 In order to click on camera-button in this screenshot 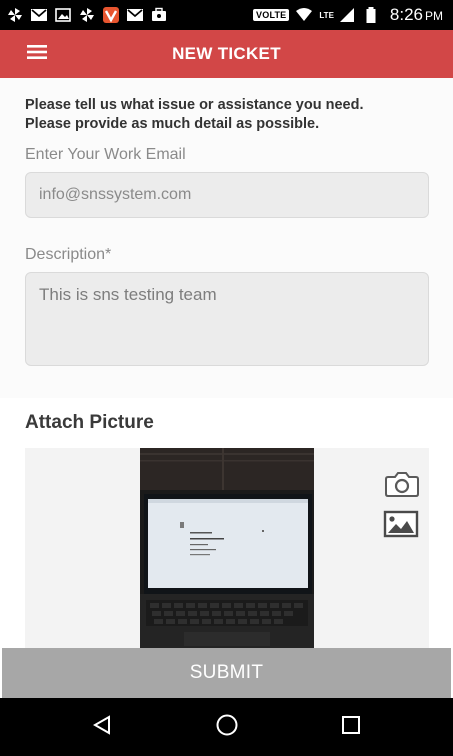, I will do `click(402, 486)`.